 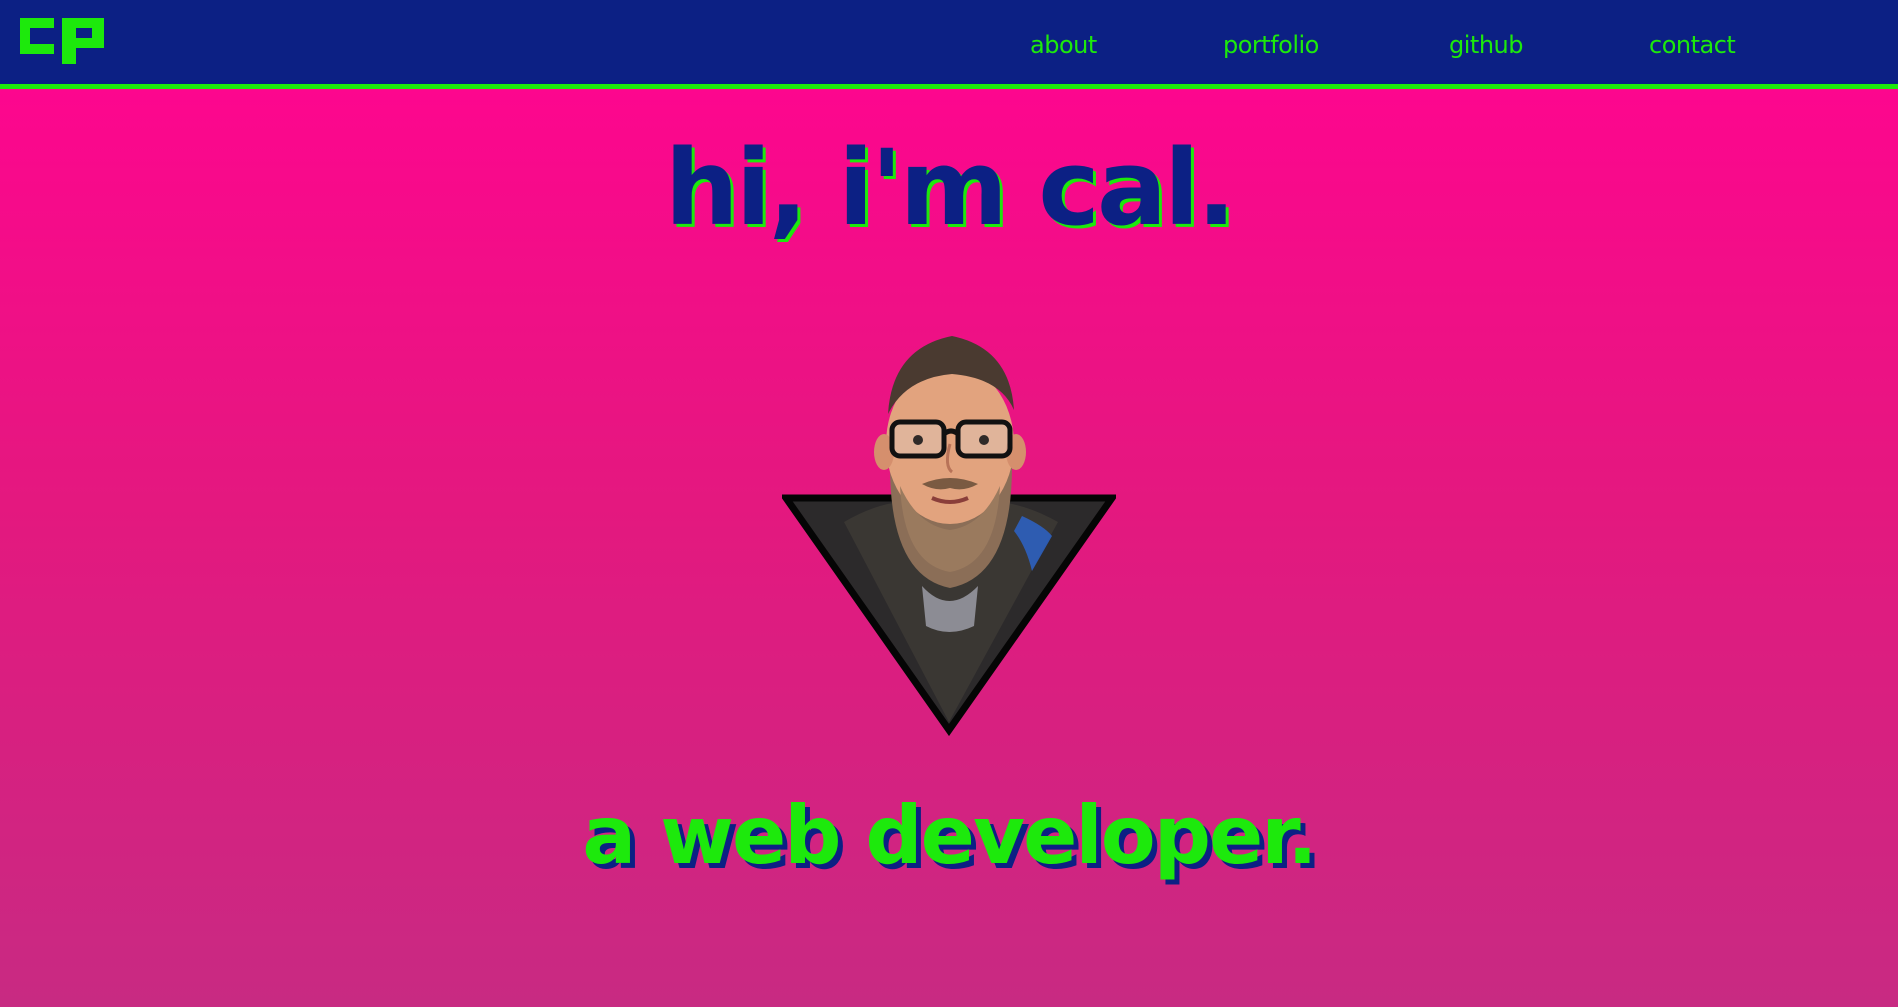 I want to click on avatar-portrait, so click(x=949, y=536).